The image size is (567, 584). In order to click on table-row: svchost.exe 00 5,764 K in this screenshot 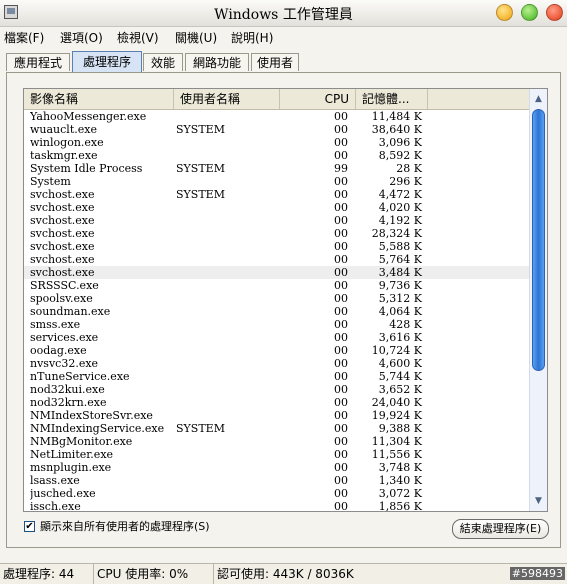, I will do `click(277, 259)`.